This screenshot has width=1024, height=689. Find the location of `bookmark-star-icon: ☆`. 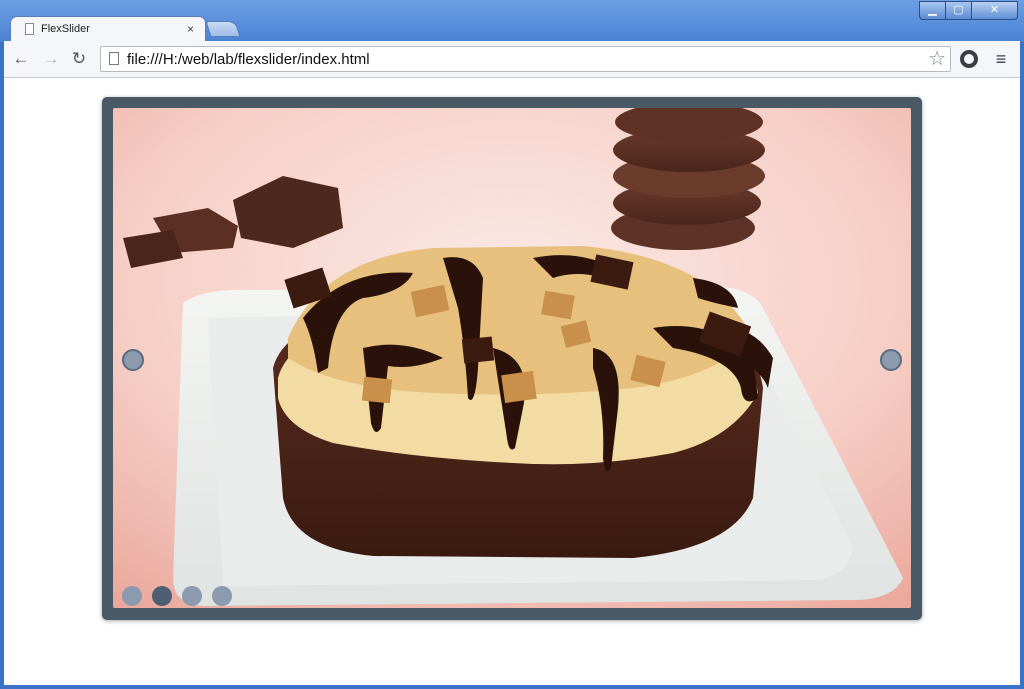

bookmark-star-icon: ☆ is located at coordinates (937, 59).